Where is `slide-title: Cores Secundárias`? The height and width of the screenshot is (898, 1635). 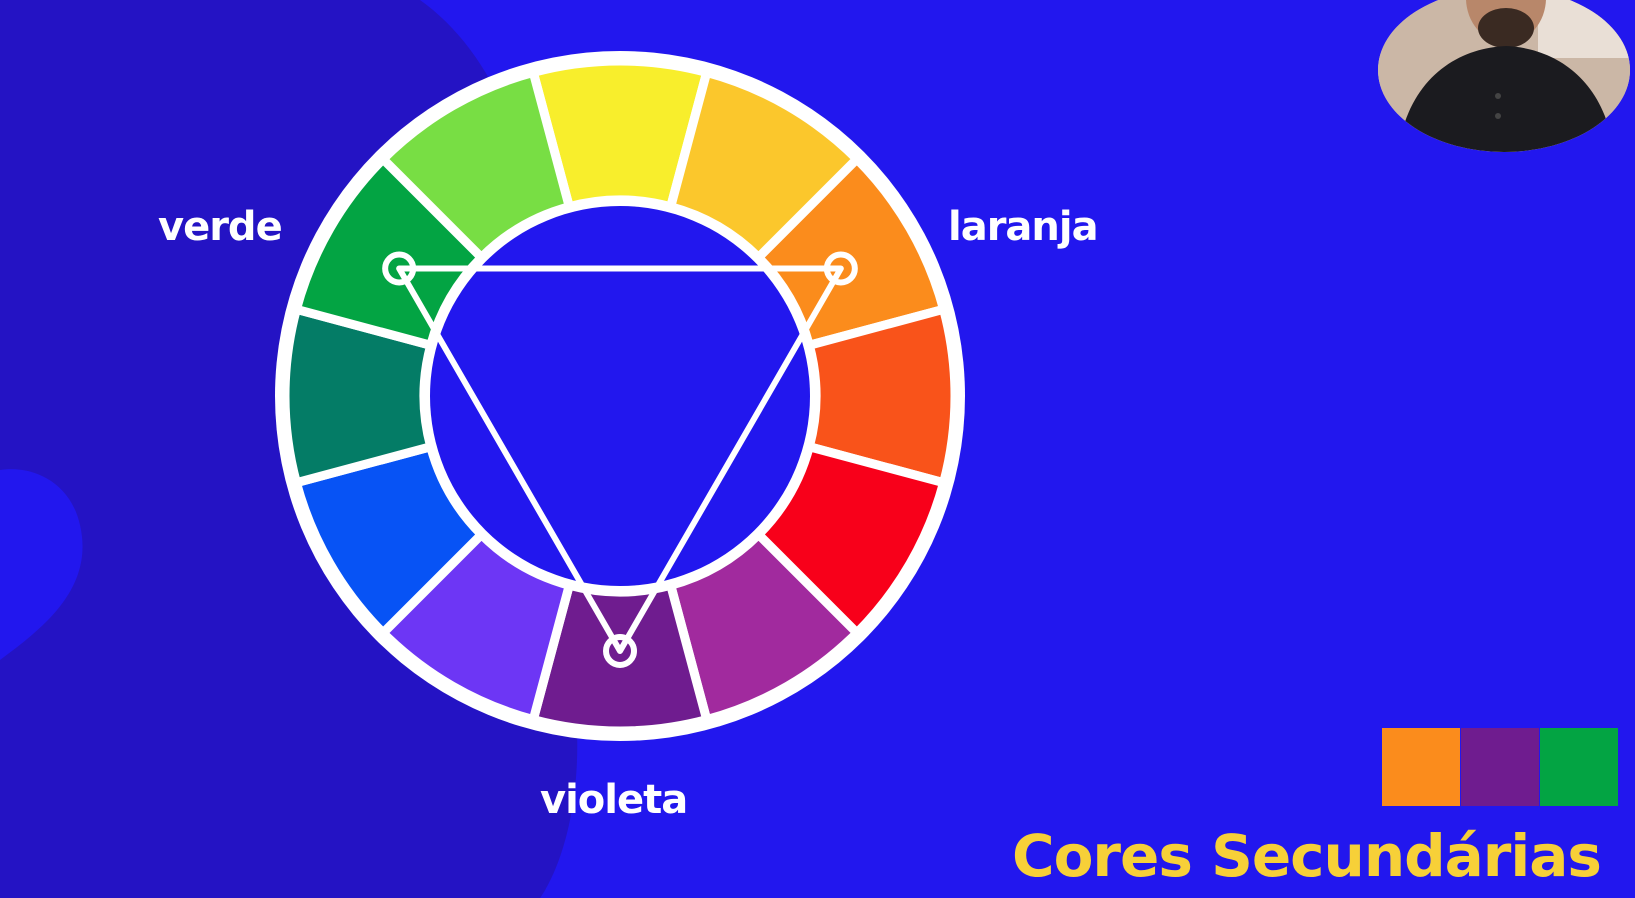
slide-title: Cores Secundárias is located at coordinates (1307, 856).